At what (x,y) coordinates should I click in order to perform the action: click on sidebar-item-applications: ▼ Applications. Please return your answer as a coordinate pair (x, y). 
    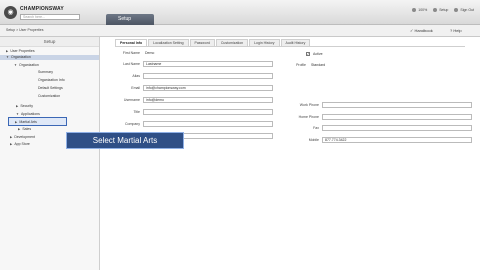
    Looking at the image, I should click on (28, 114).